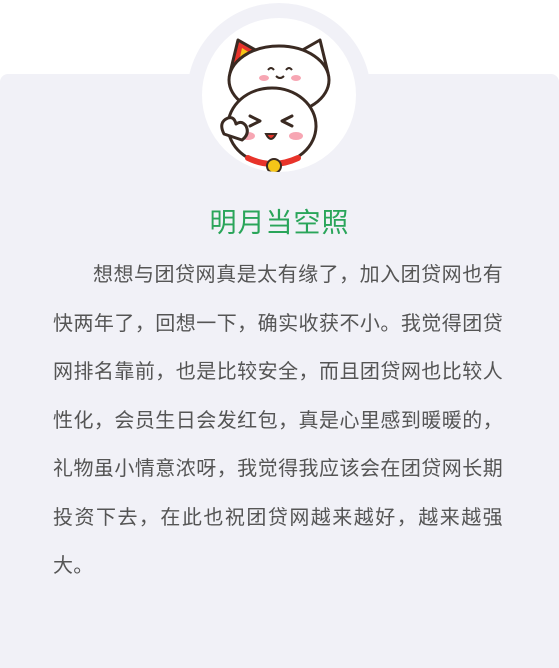  I want to click on avatar, so click(279, 95).